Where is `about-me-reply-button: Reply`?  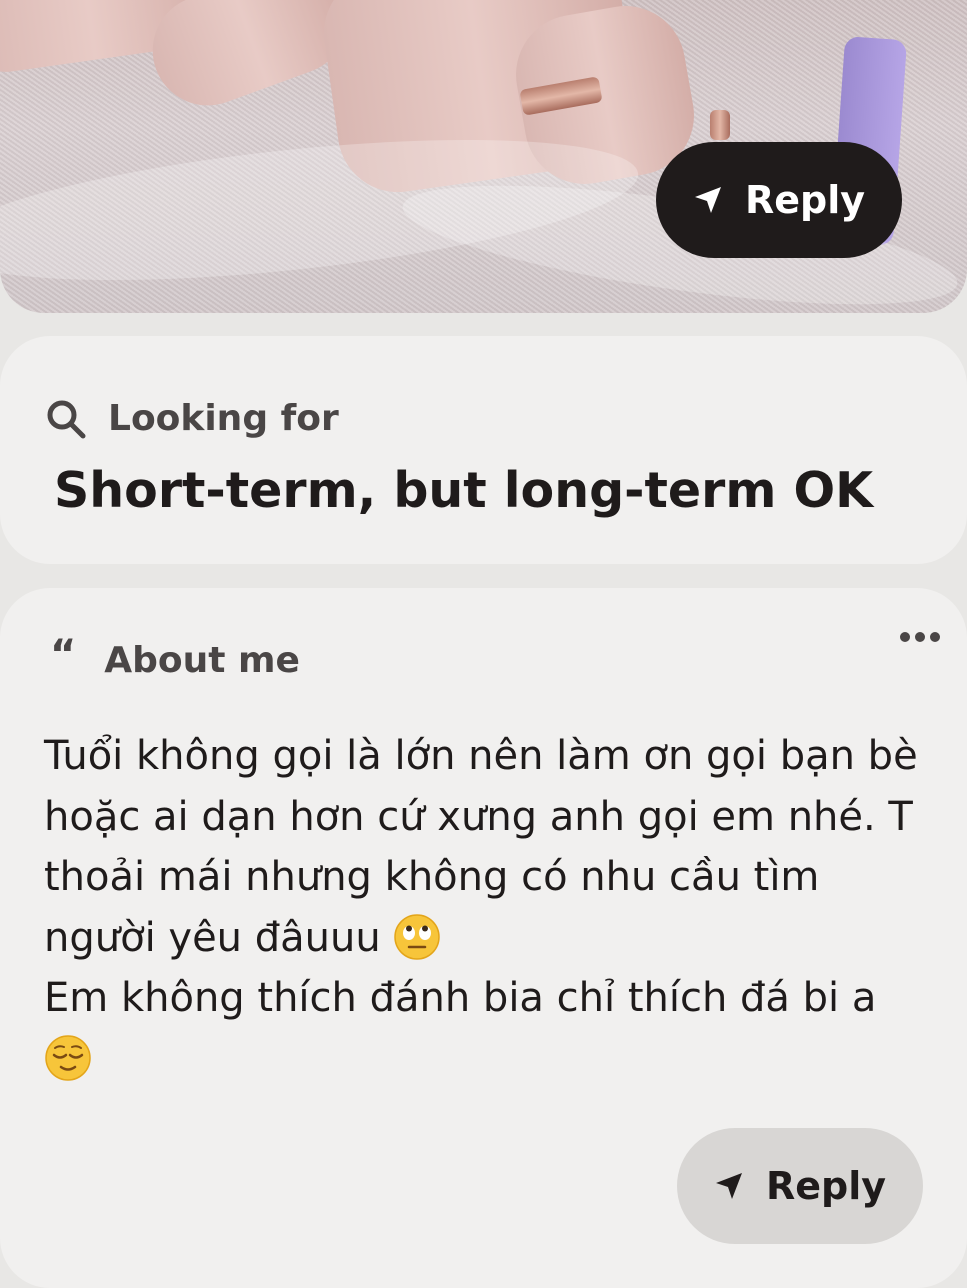
about-me-reply-button: Reply is located at coordinates (800, 1186).